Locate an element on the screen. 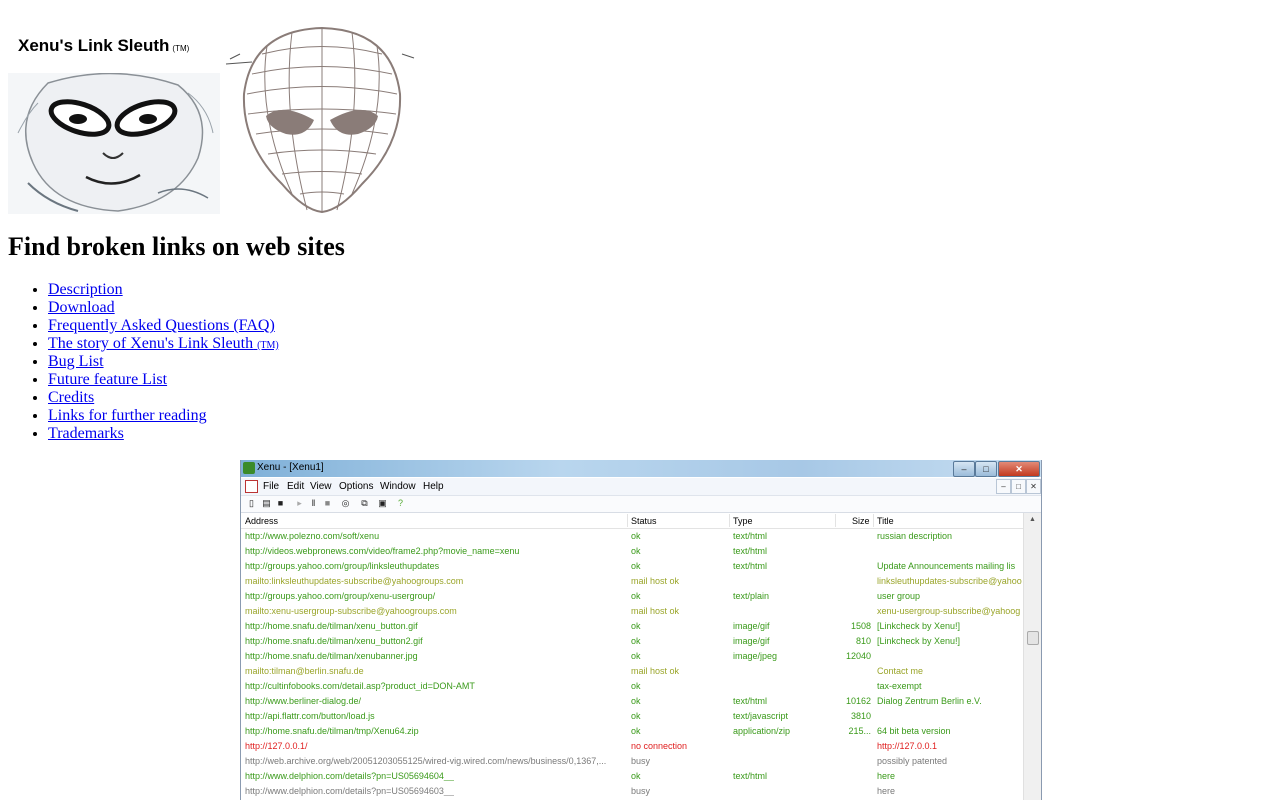 This screenshot has height=800, width=1280. description-link: Description is located at coordinates (85, 289).